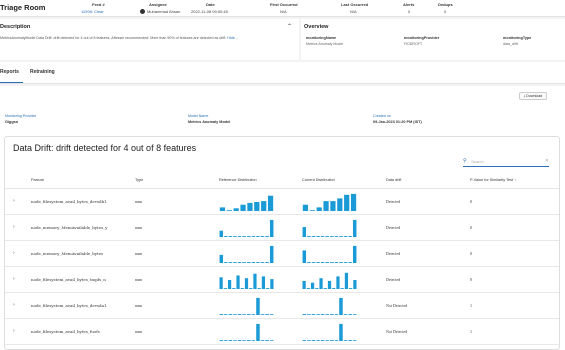  I want to click on overview-title: Overview, so click(316, 27).